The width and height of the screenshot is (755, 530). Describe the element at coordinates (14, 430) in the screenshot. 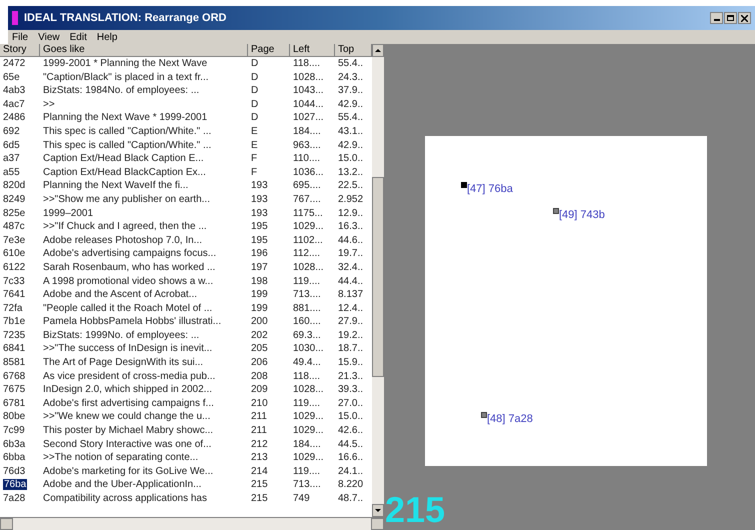

I see `table-cell: 7c99` at that location.